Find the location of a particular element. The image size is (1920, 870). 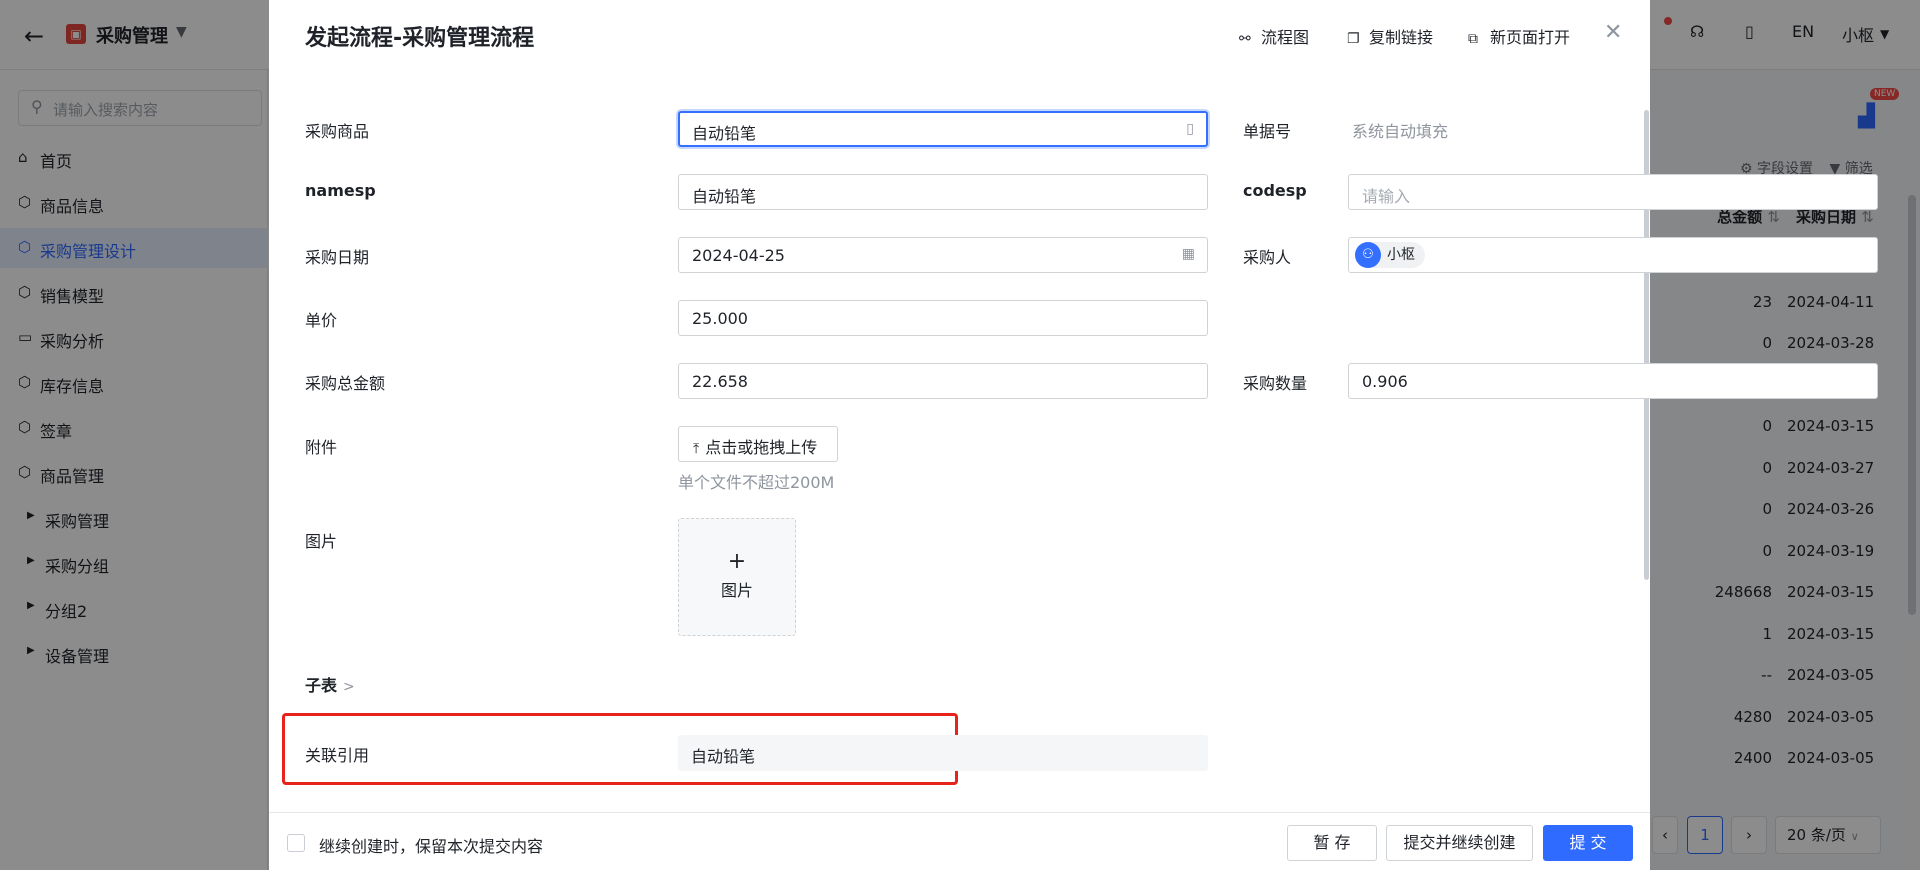

price-value: 25.000 is located at coordinates (720, 318).